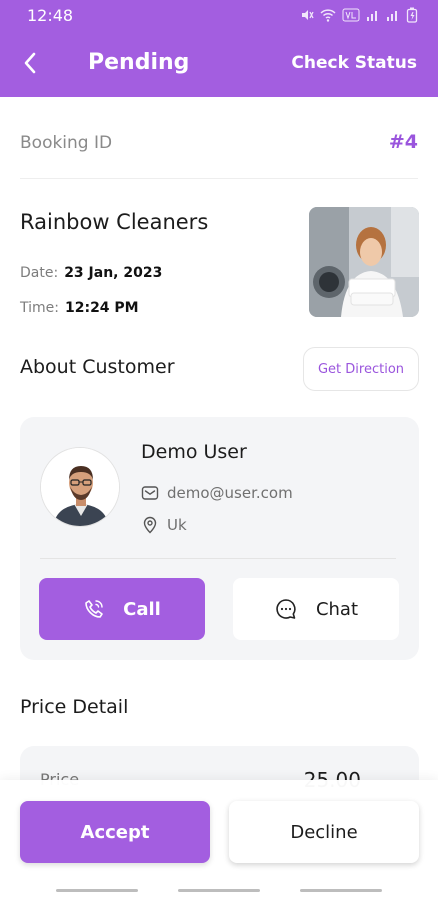 The width and height of the screenshot is (438, 900). What do you see at coordinates (354, 63) in the screenshot?
I see `check-status-button: Check Status` at bounding box center [354, 63].